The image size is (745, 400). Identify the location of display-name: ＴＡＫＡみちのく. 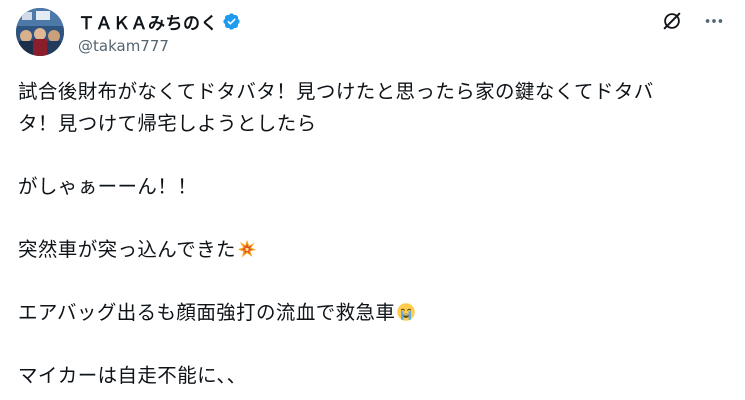
(148, 21).